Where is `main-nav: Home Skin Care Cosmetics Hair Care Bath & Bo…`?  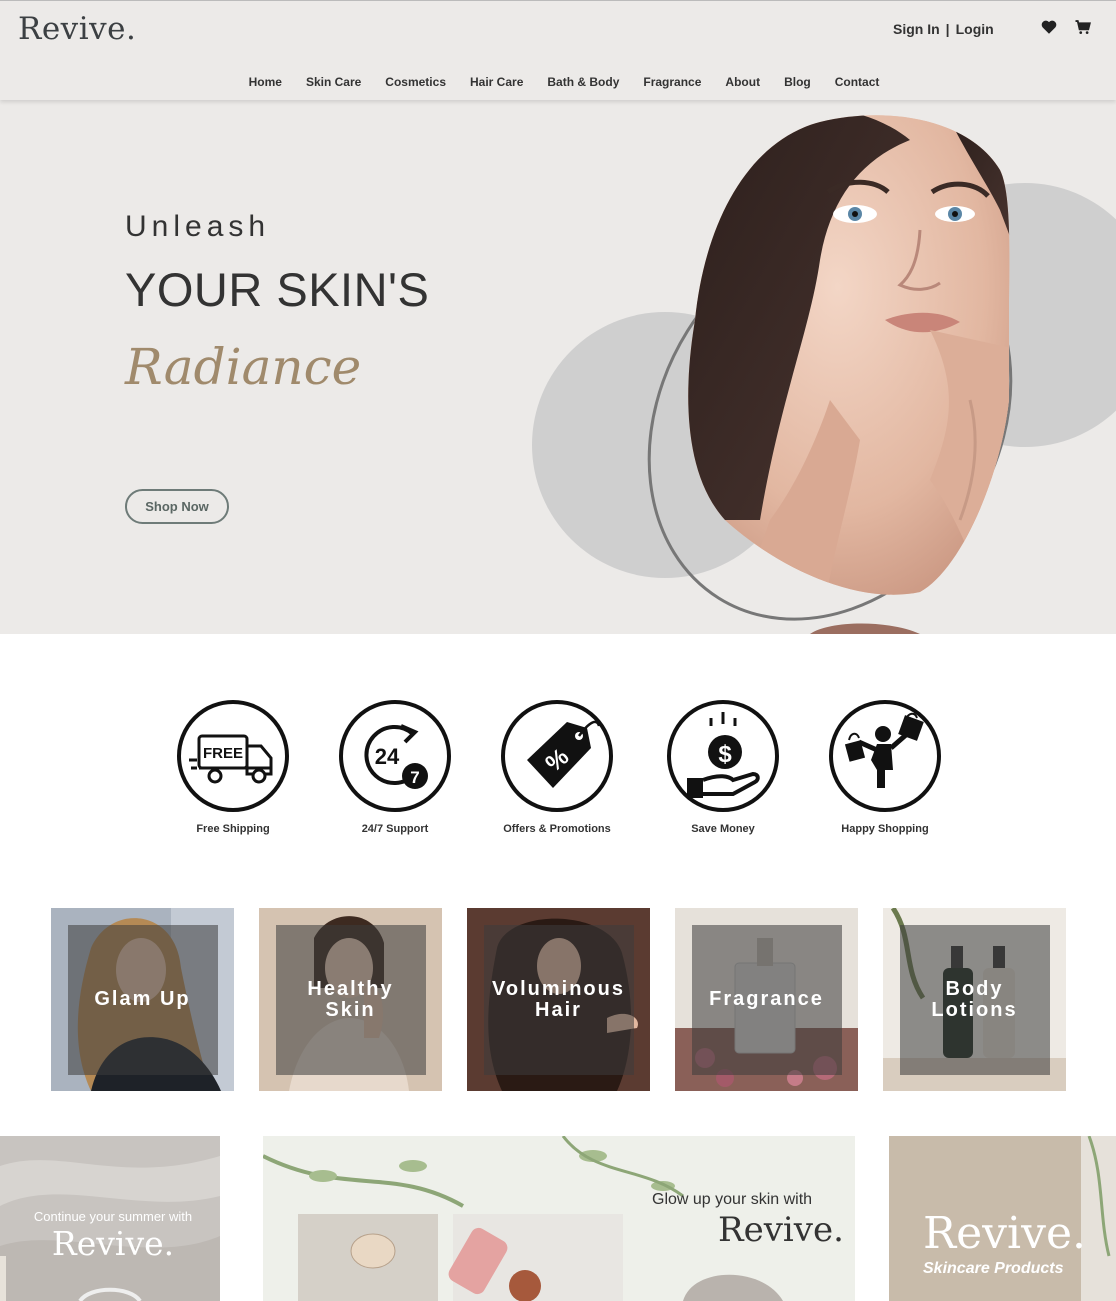 main-nav: Home Skin Care Cosmetics Hair Care Bath & Bo… is located at coordinates (558, 82).